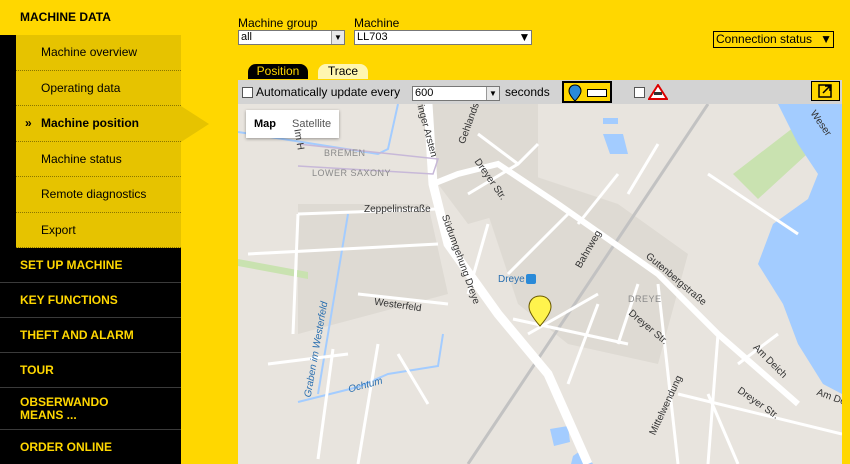 This screenshot has width=850, height=464. What do you see at coordinates (345, 153) in the screenshot?
I see `map-label-bremen: BREMEN` at bounding box center [345, 153].